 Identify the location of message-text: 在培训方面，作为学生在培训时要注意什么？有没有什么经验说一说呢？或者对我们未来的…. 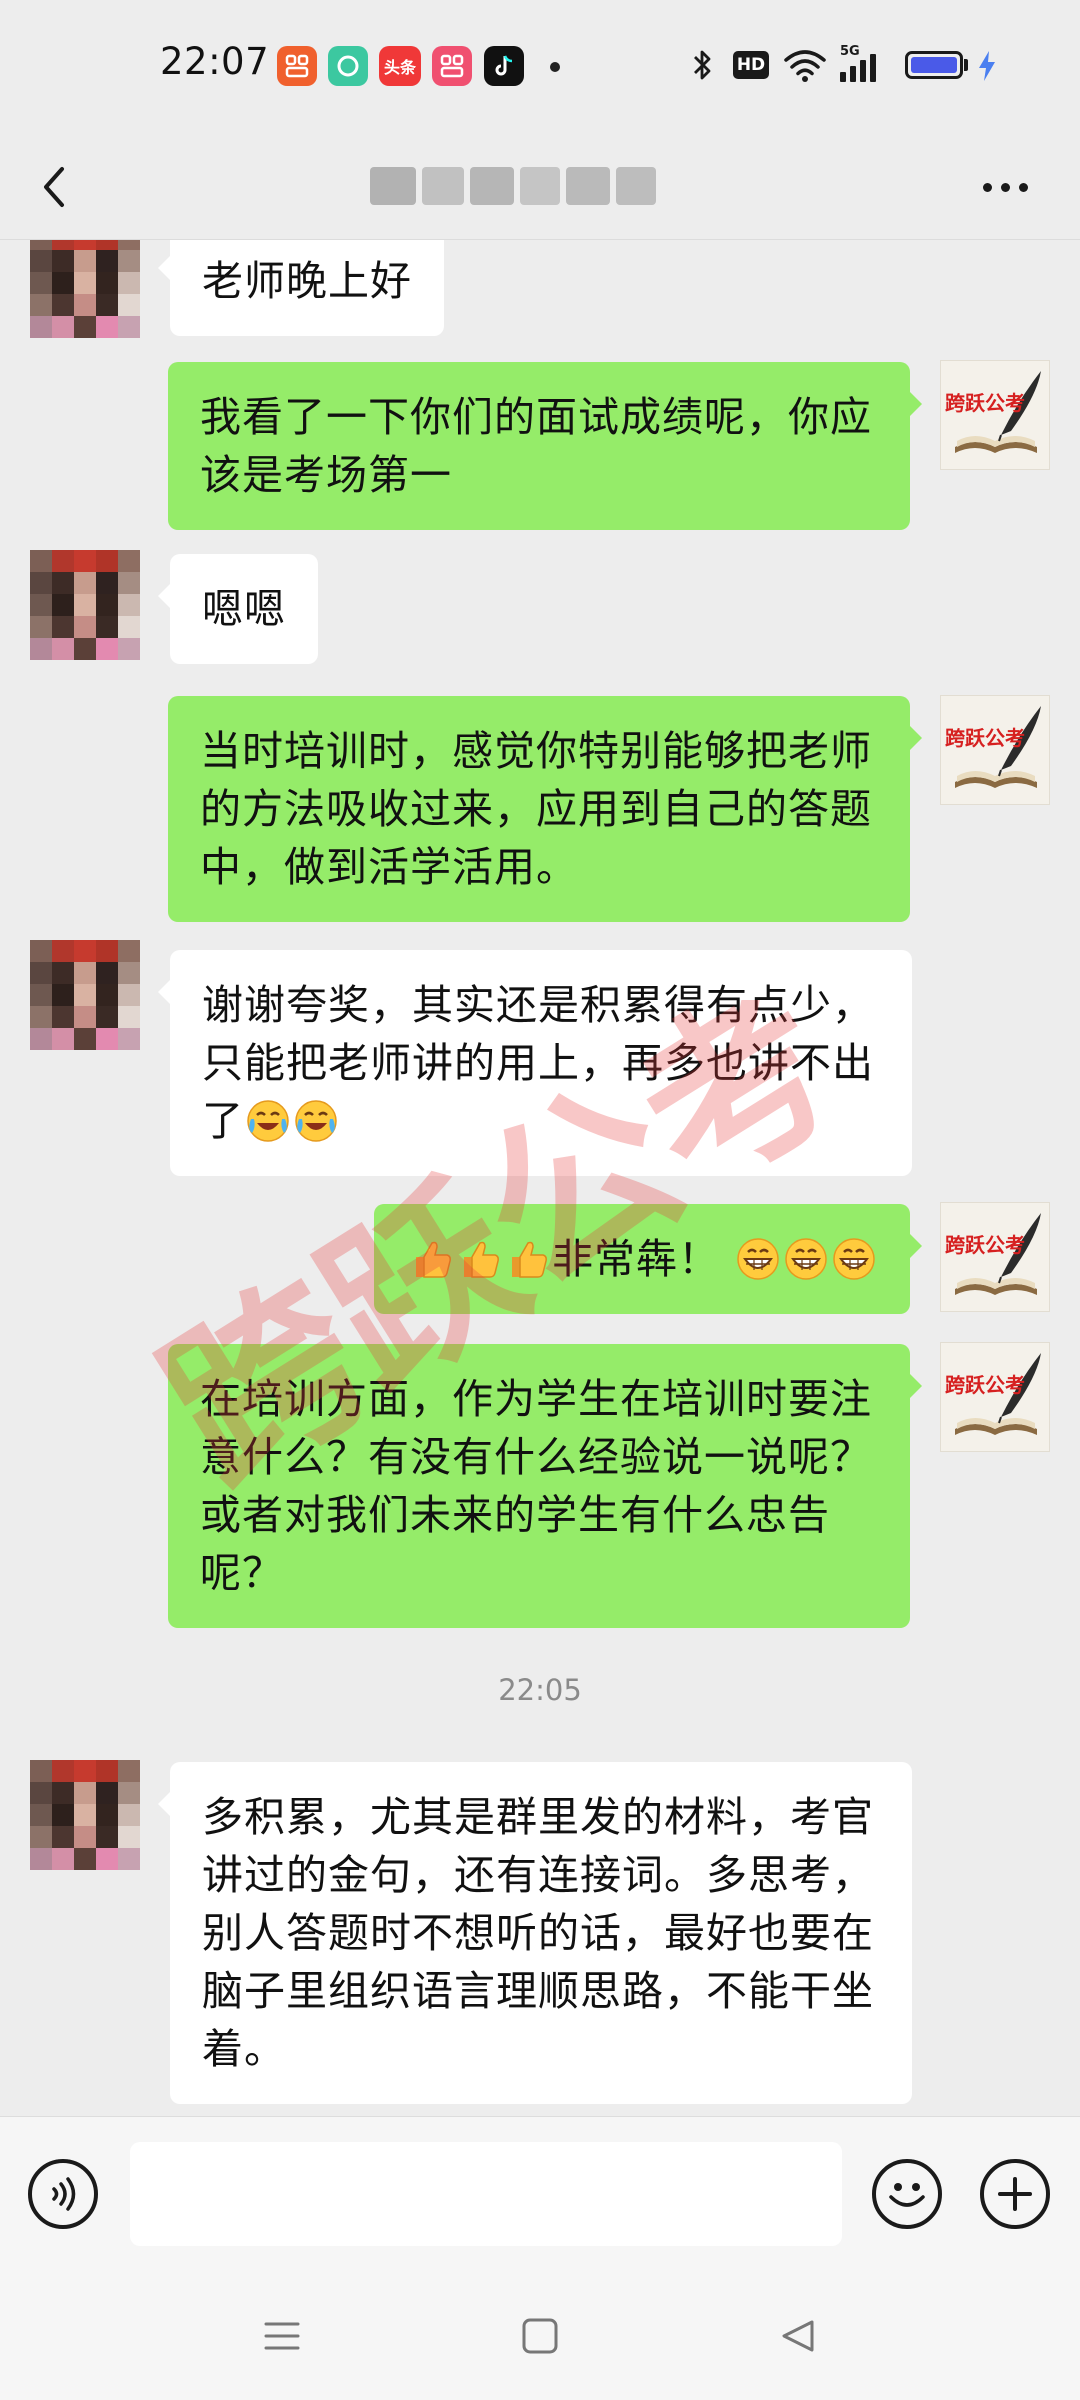
(536, 1486).